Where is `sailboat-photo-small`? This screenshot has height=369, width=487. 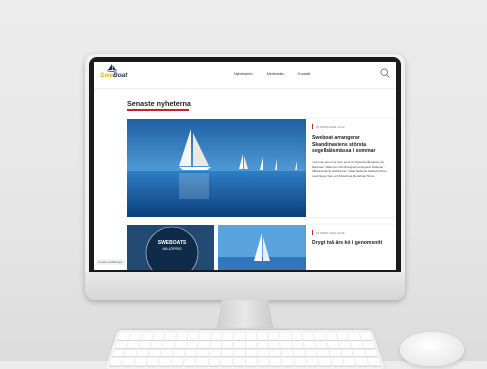 sailboat-photo-small is located at coordinates (262, 247).